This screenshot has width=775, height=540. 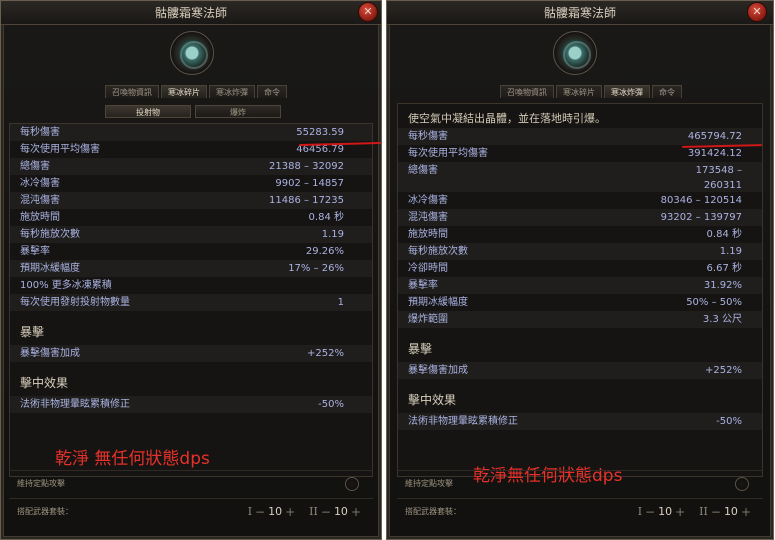 I want to click on subtab-explosion: 爆炸, so click(x=238, y=111).